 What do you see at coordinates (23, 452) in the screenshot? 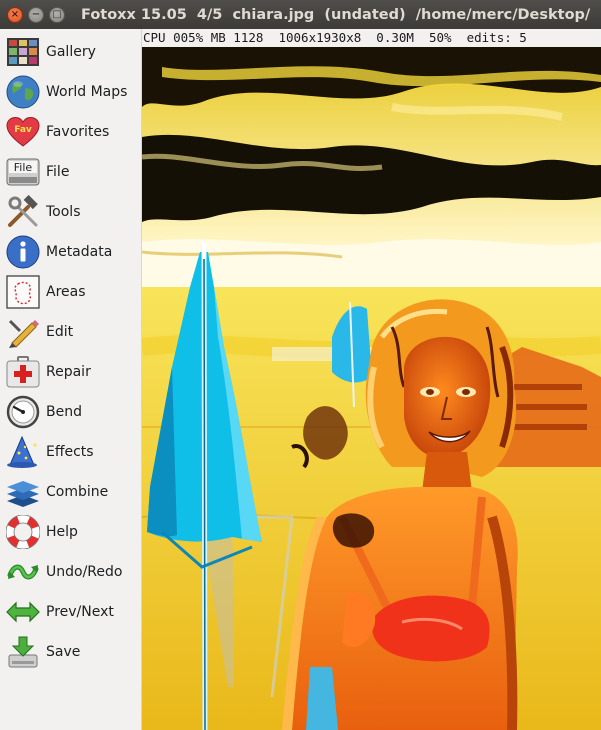
I see `wizard-hat-icon` at bounding box center [23, 452].